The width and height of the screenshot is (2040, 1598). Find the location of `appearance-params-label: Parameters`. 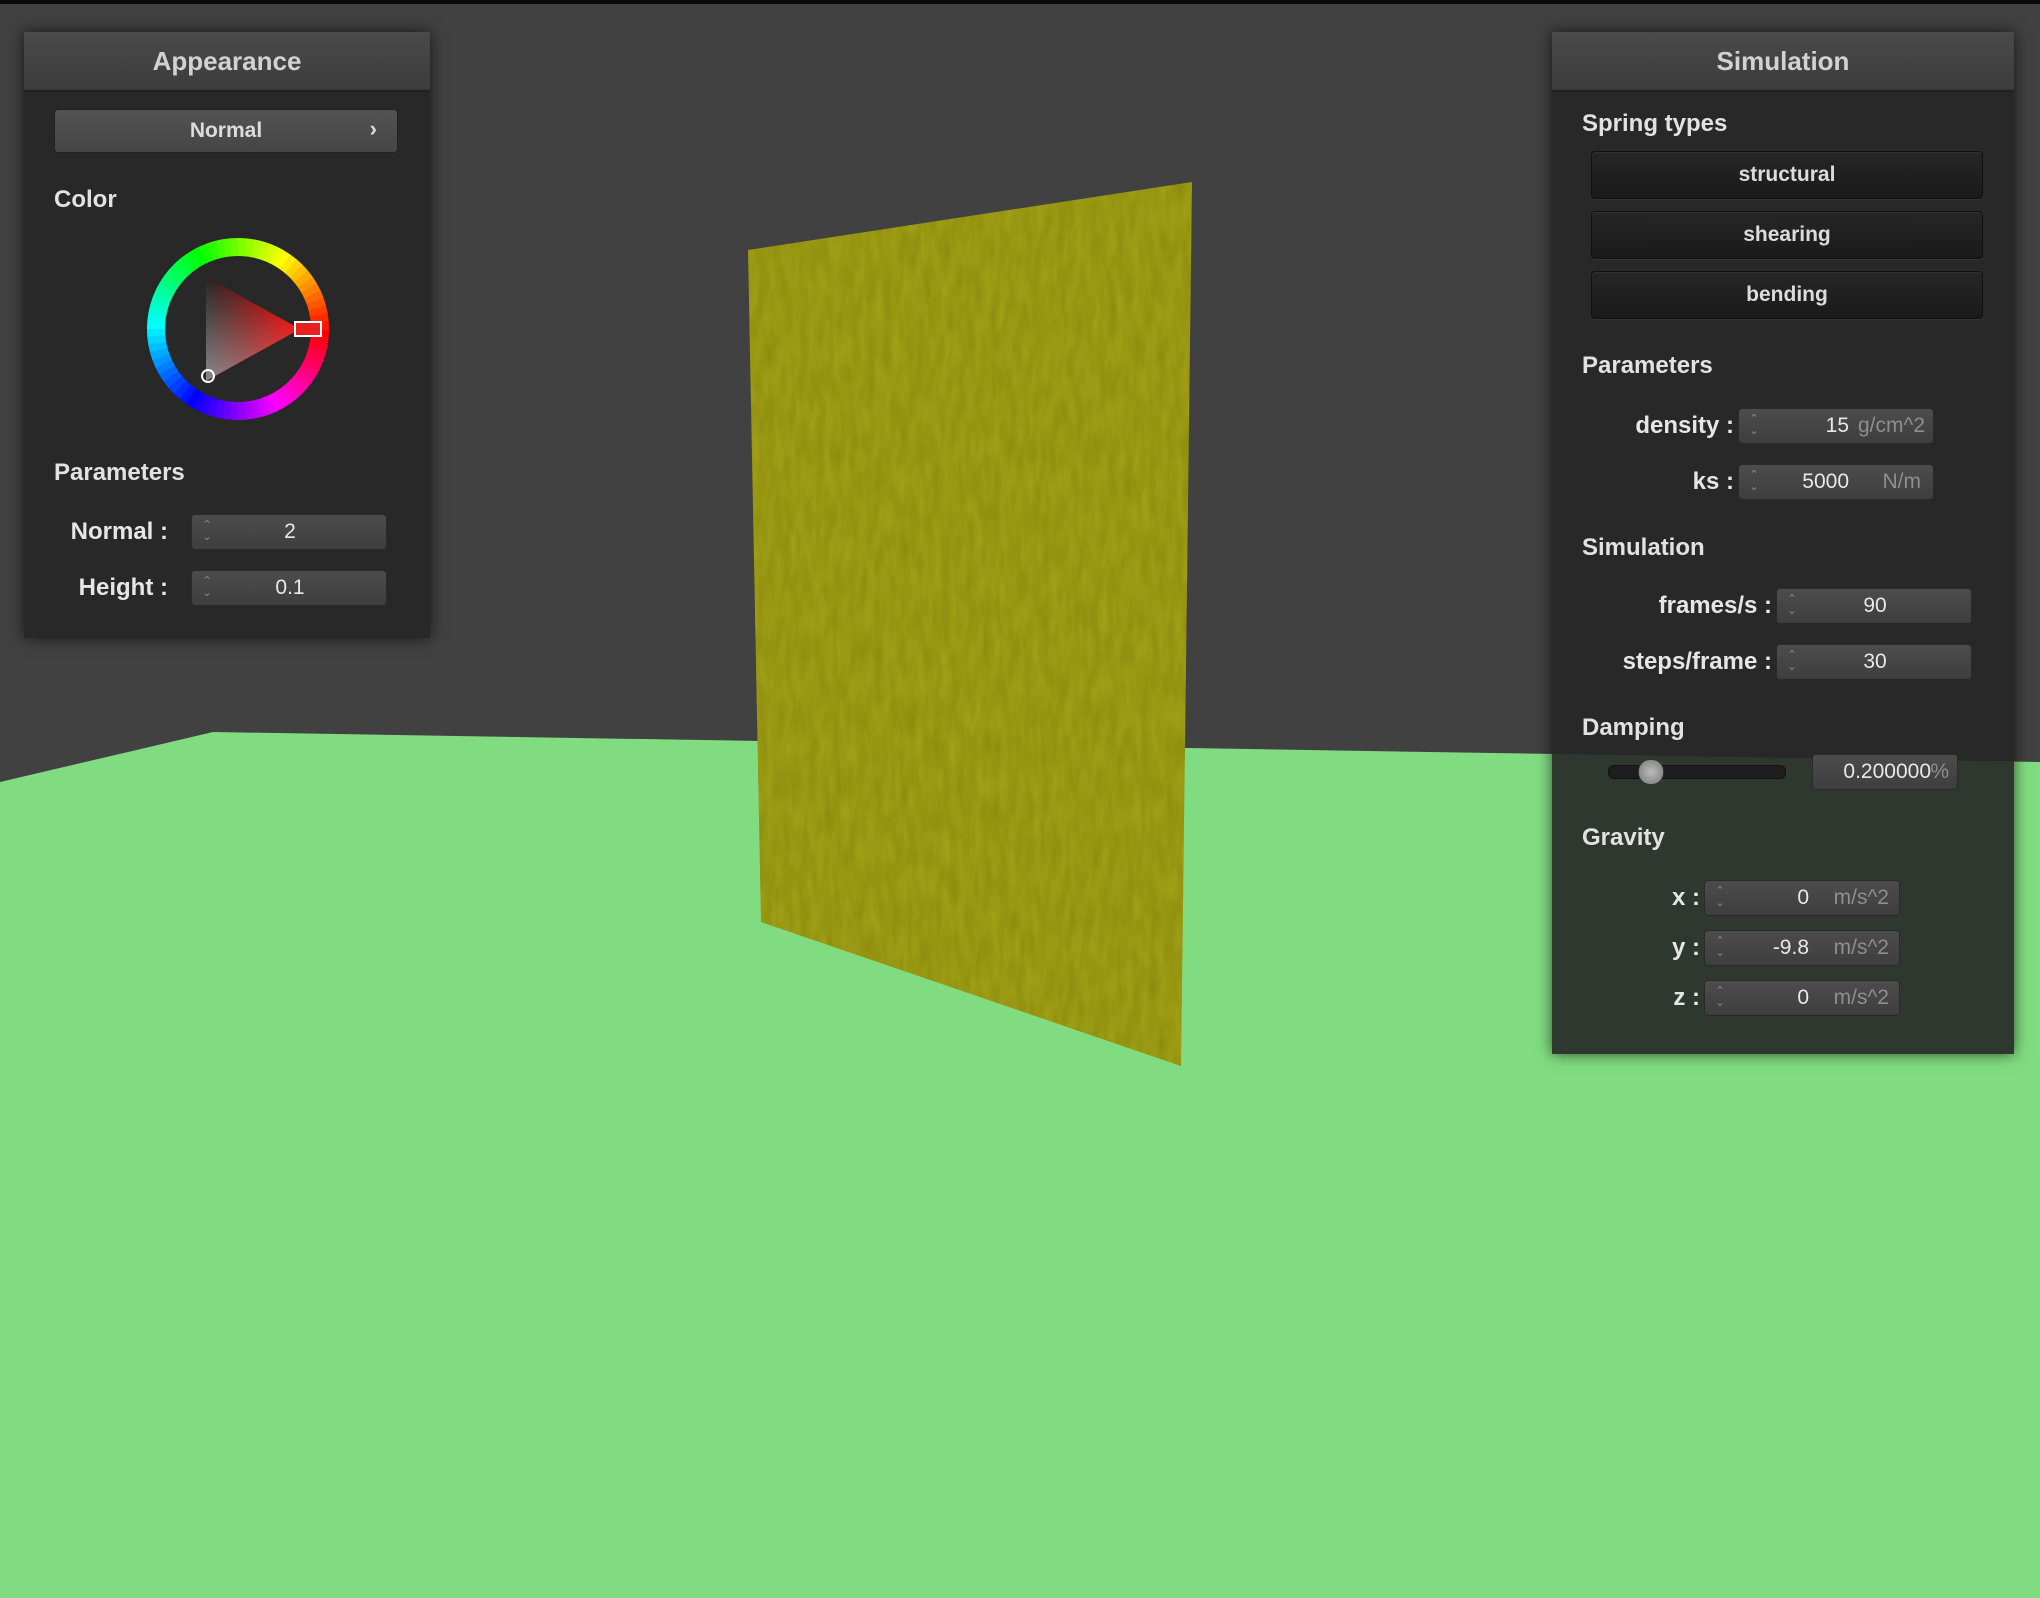

appearance-params-label: Parameters is located at coordinates (119, 472).